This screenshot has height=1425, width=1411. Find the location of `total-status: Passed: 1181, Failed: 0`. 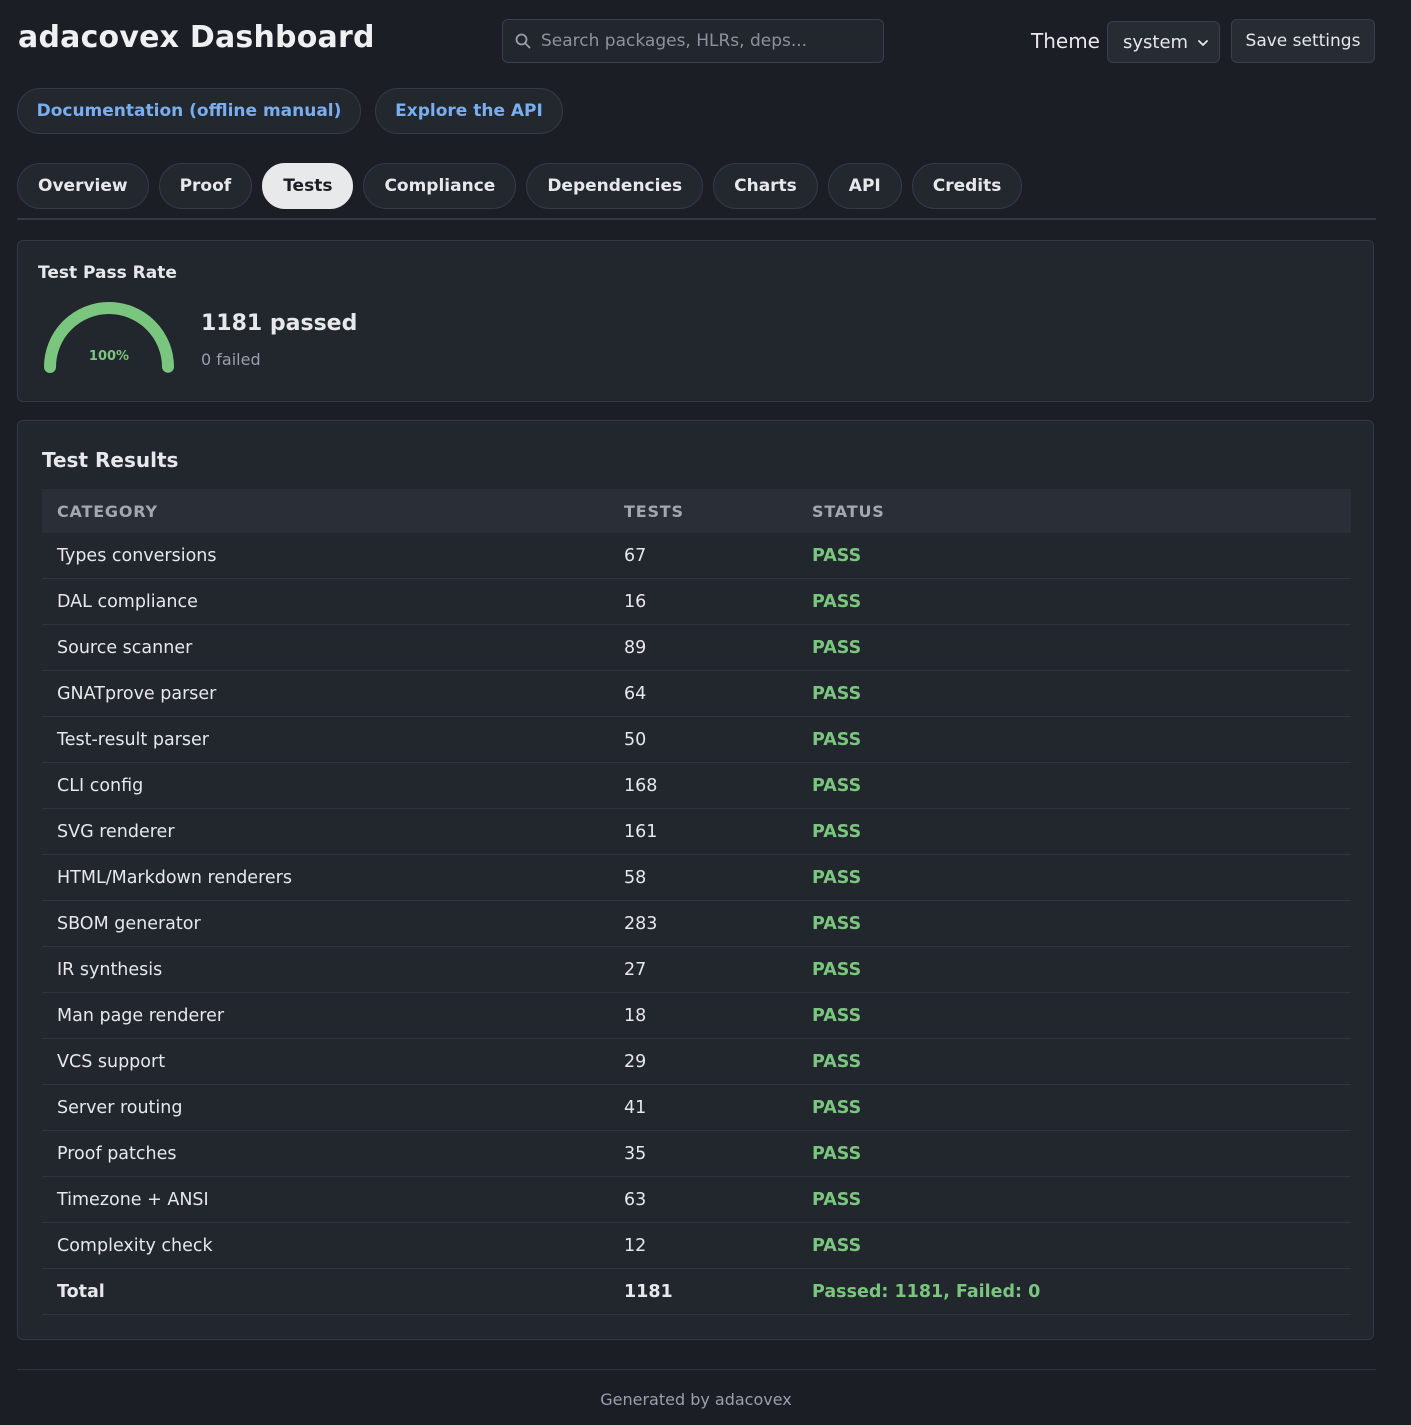

total-status: Passed: 1181, Failed: 0 is located at coordinates (1074, 1291).